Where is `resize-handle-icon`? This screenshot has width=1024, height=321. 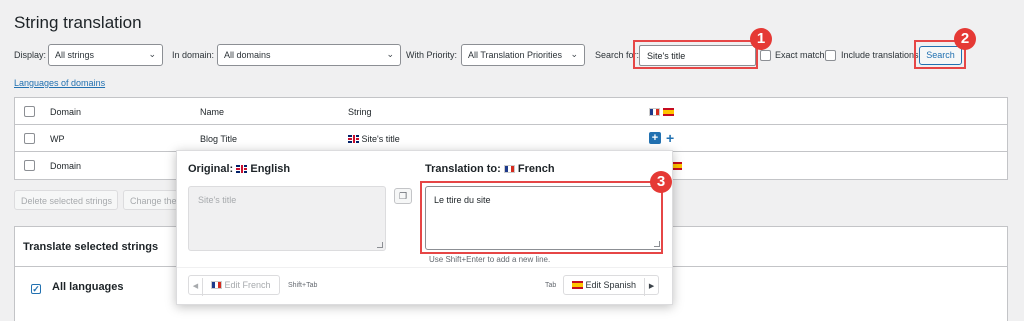
resize-handle-icon is located at coordinates (380, 245).